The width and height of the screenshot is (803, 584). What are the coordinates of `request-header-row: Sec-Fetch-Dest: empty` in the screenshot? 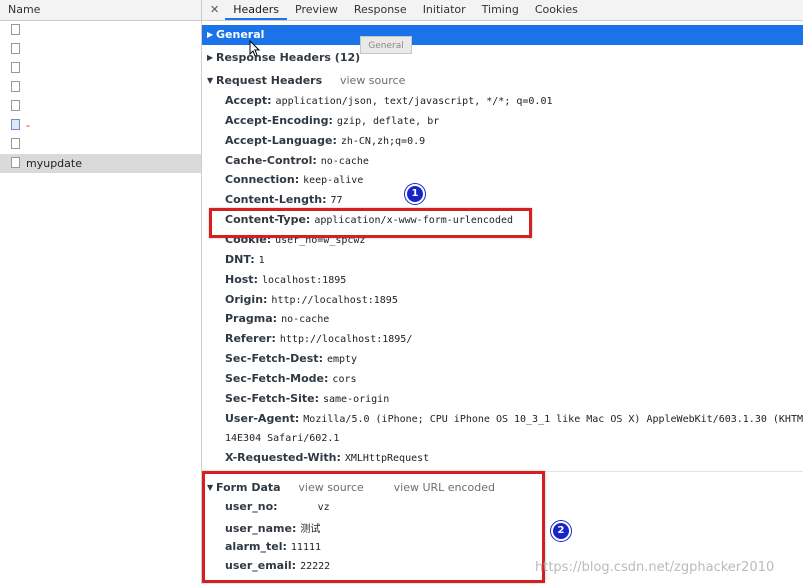 It's located at (291, 358).